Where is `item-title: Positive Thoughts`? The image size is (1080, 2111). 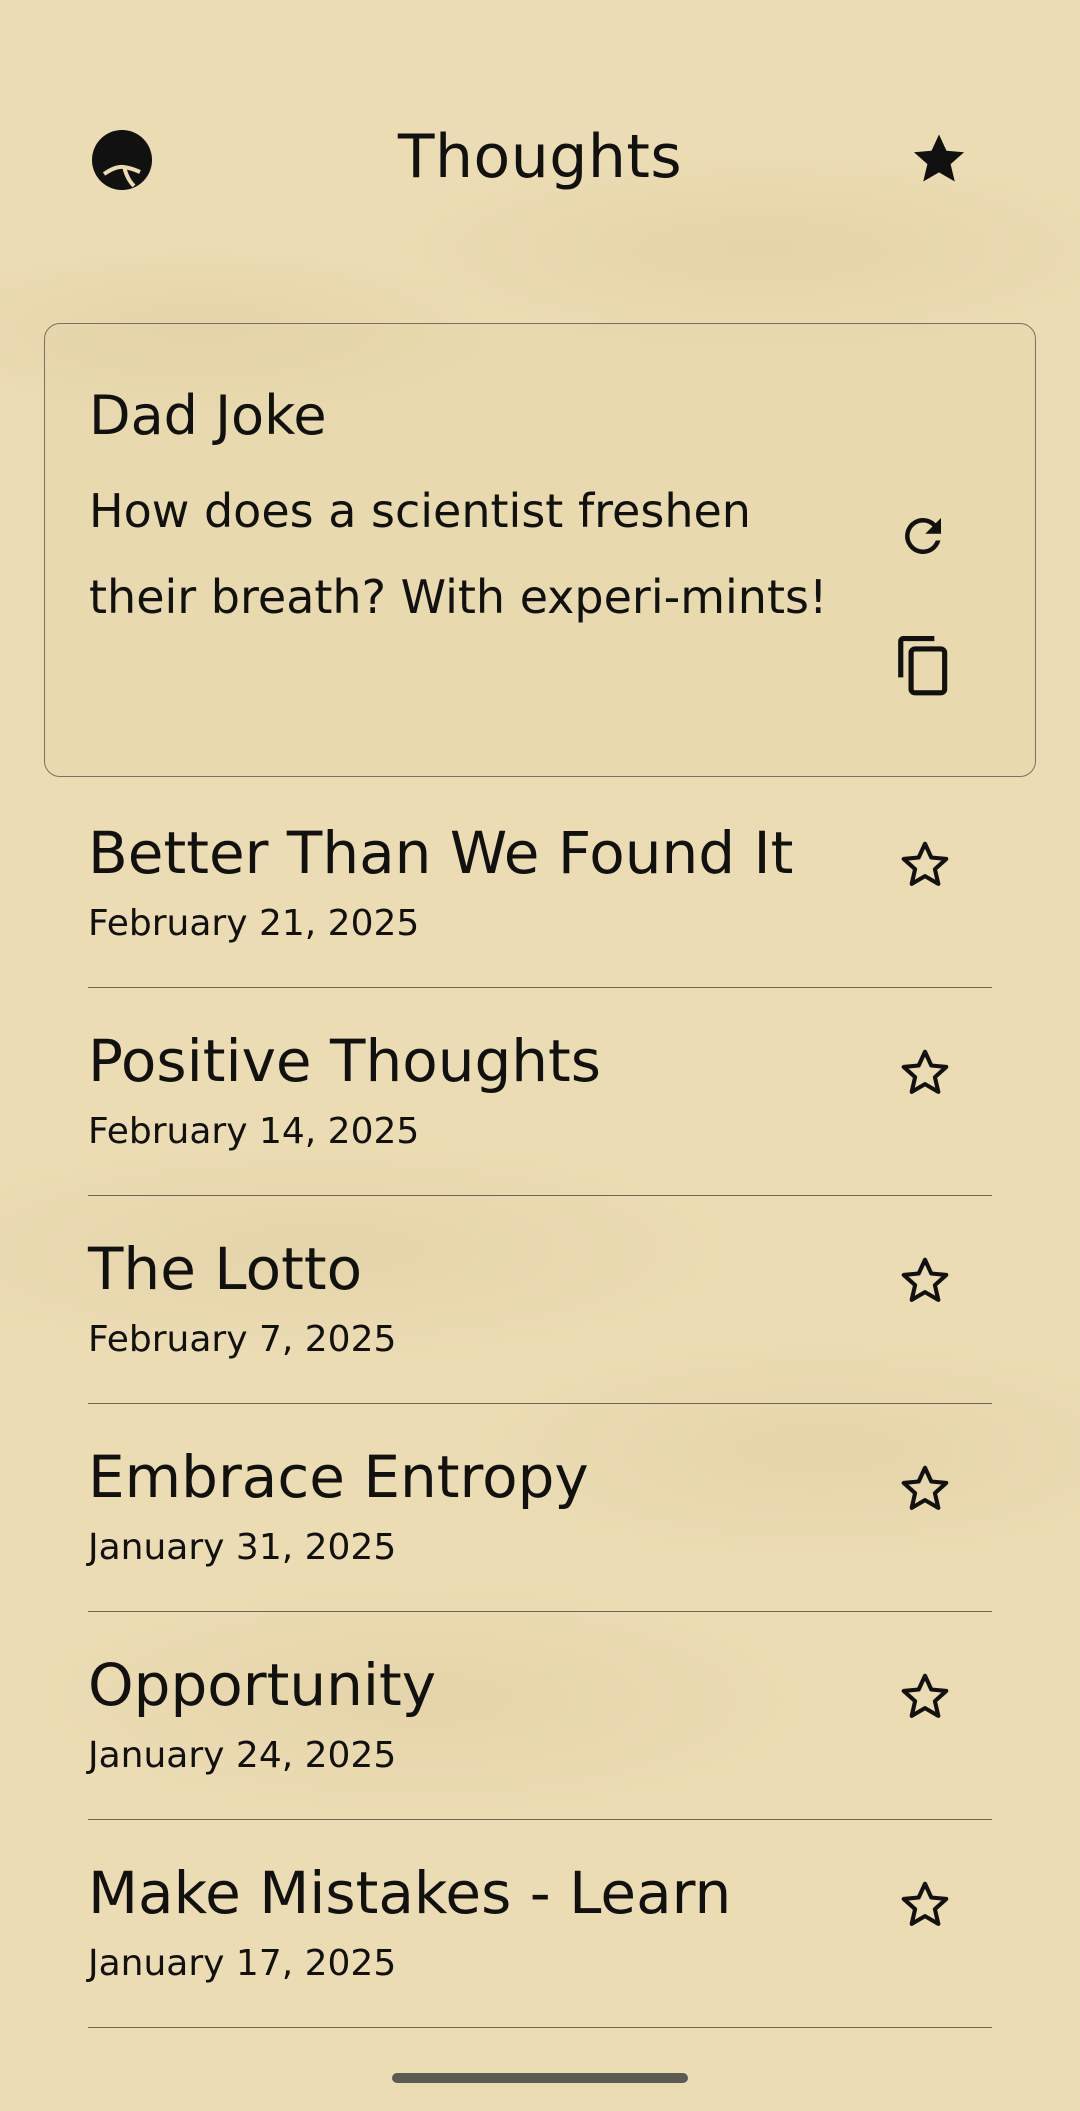 item-title: Positive Thoughts is located at coordinates (344, 1061).